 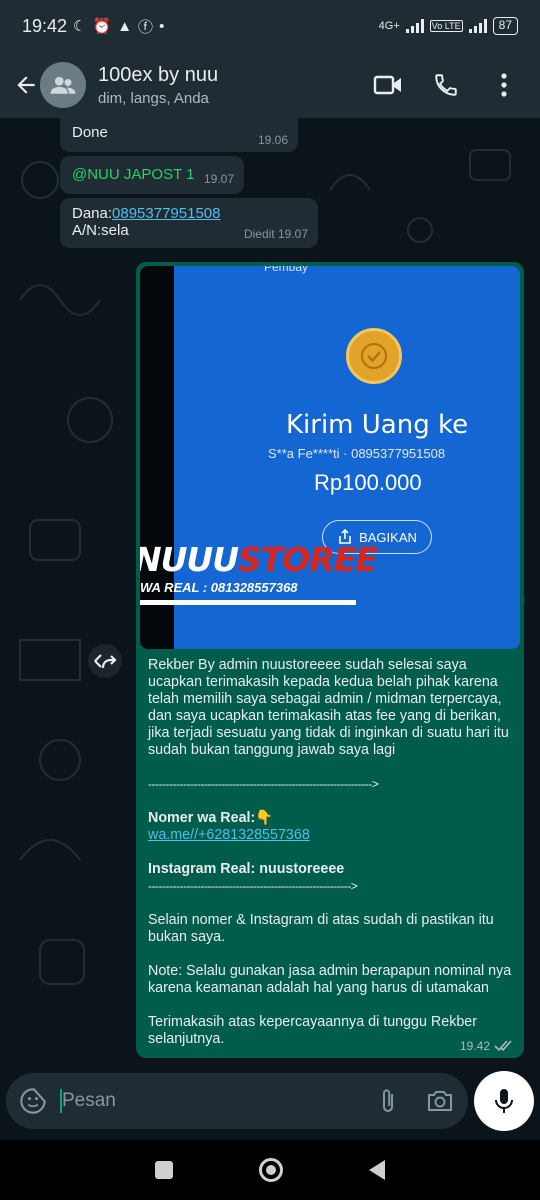 I want to click on chat-title-area: 100ex by nuu dim, langs, Anda, so click(x=234, y=85).